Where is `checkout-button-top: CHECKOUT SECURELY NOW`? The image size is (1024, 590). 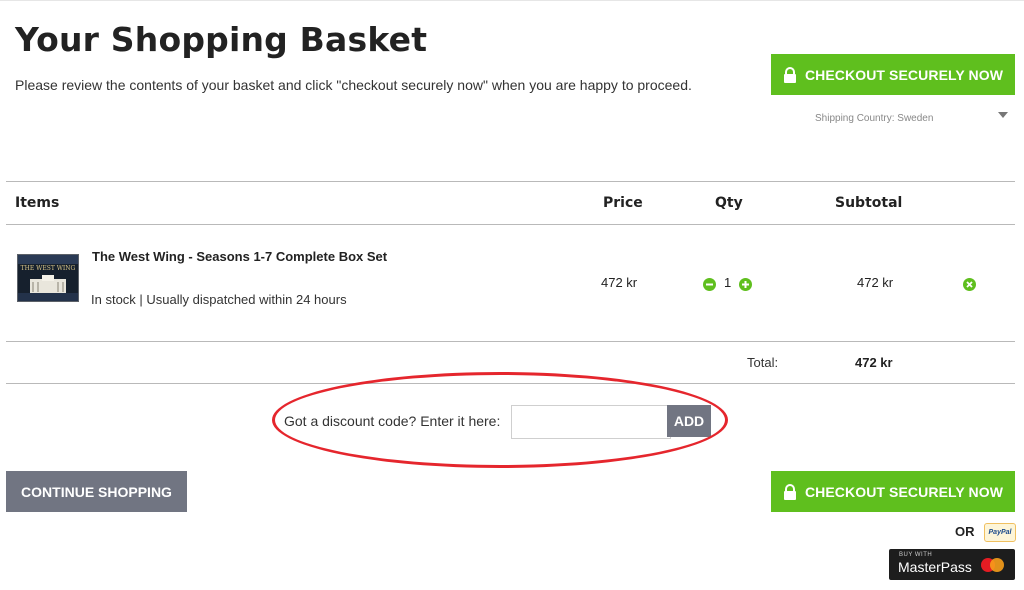
checkout-button-top: CHECKOUT SECURELY NOW is located at coordinates (893, 74).